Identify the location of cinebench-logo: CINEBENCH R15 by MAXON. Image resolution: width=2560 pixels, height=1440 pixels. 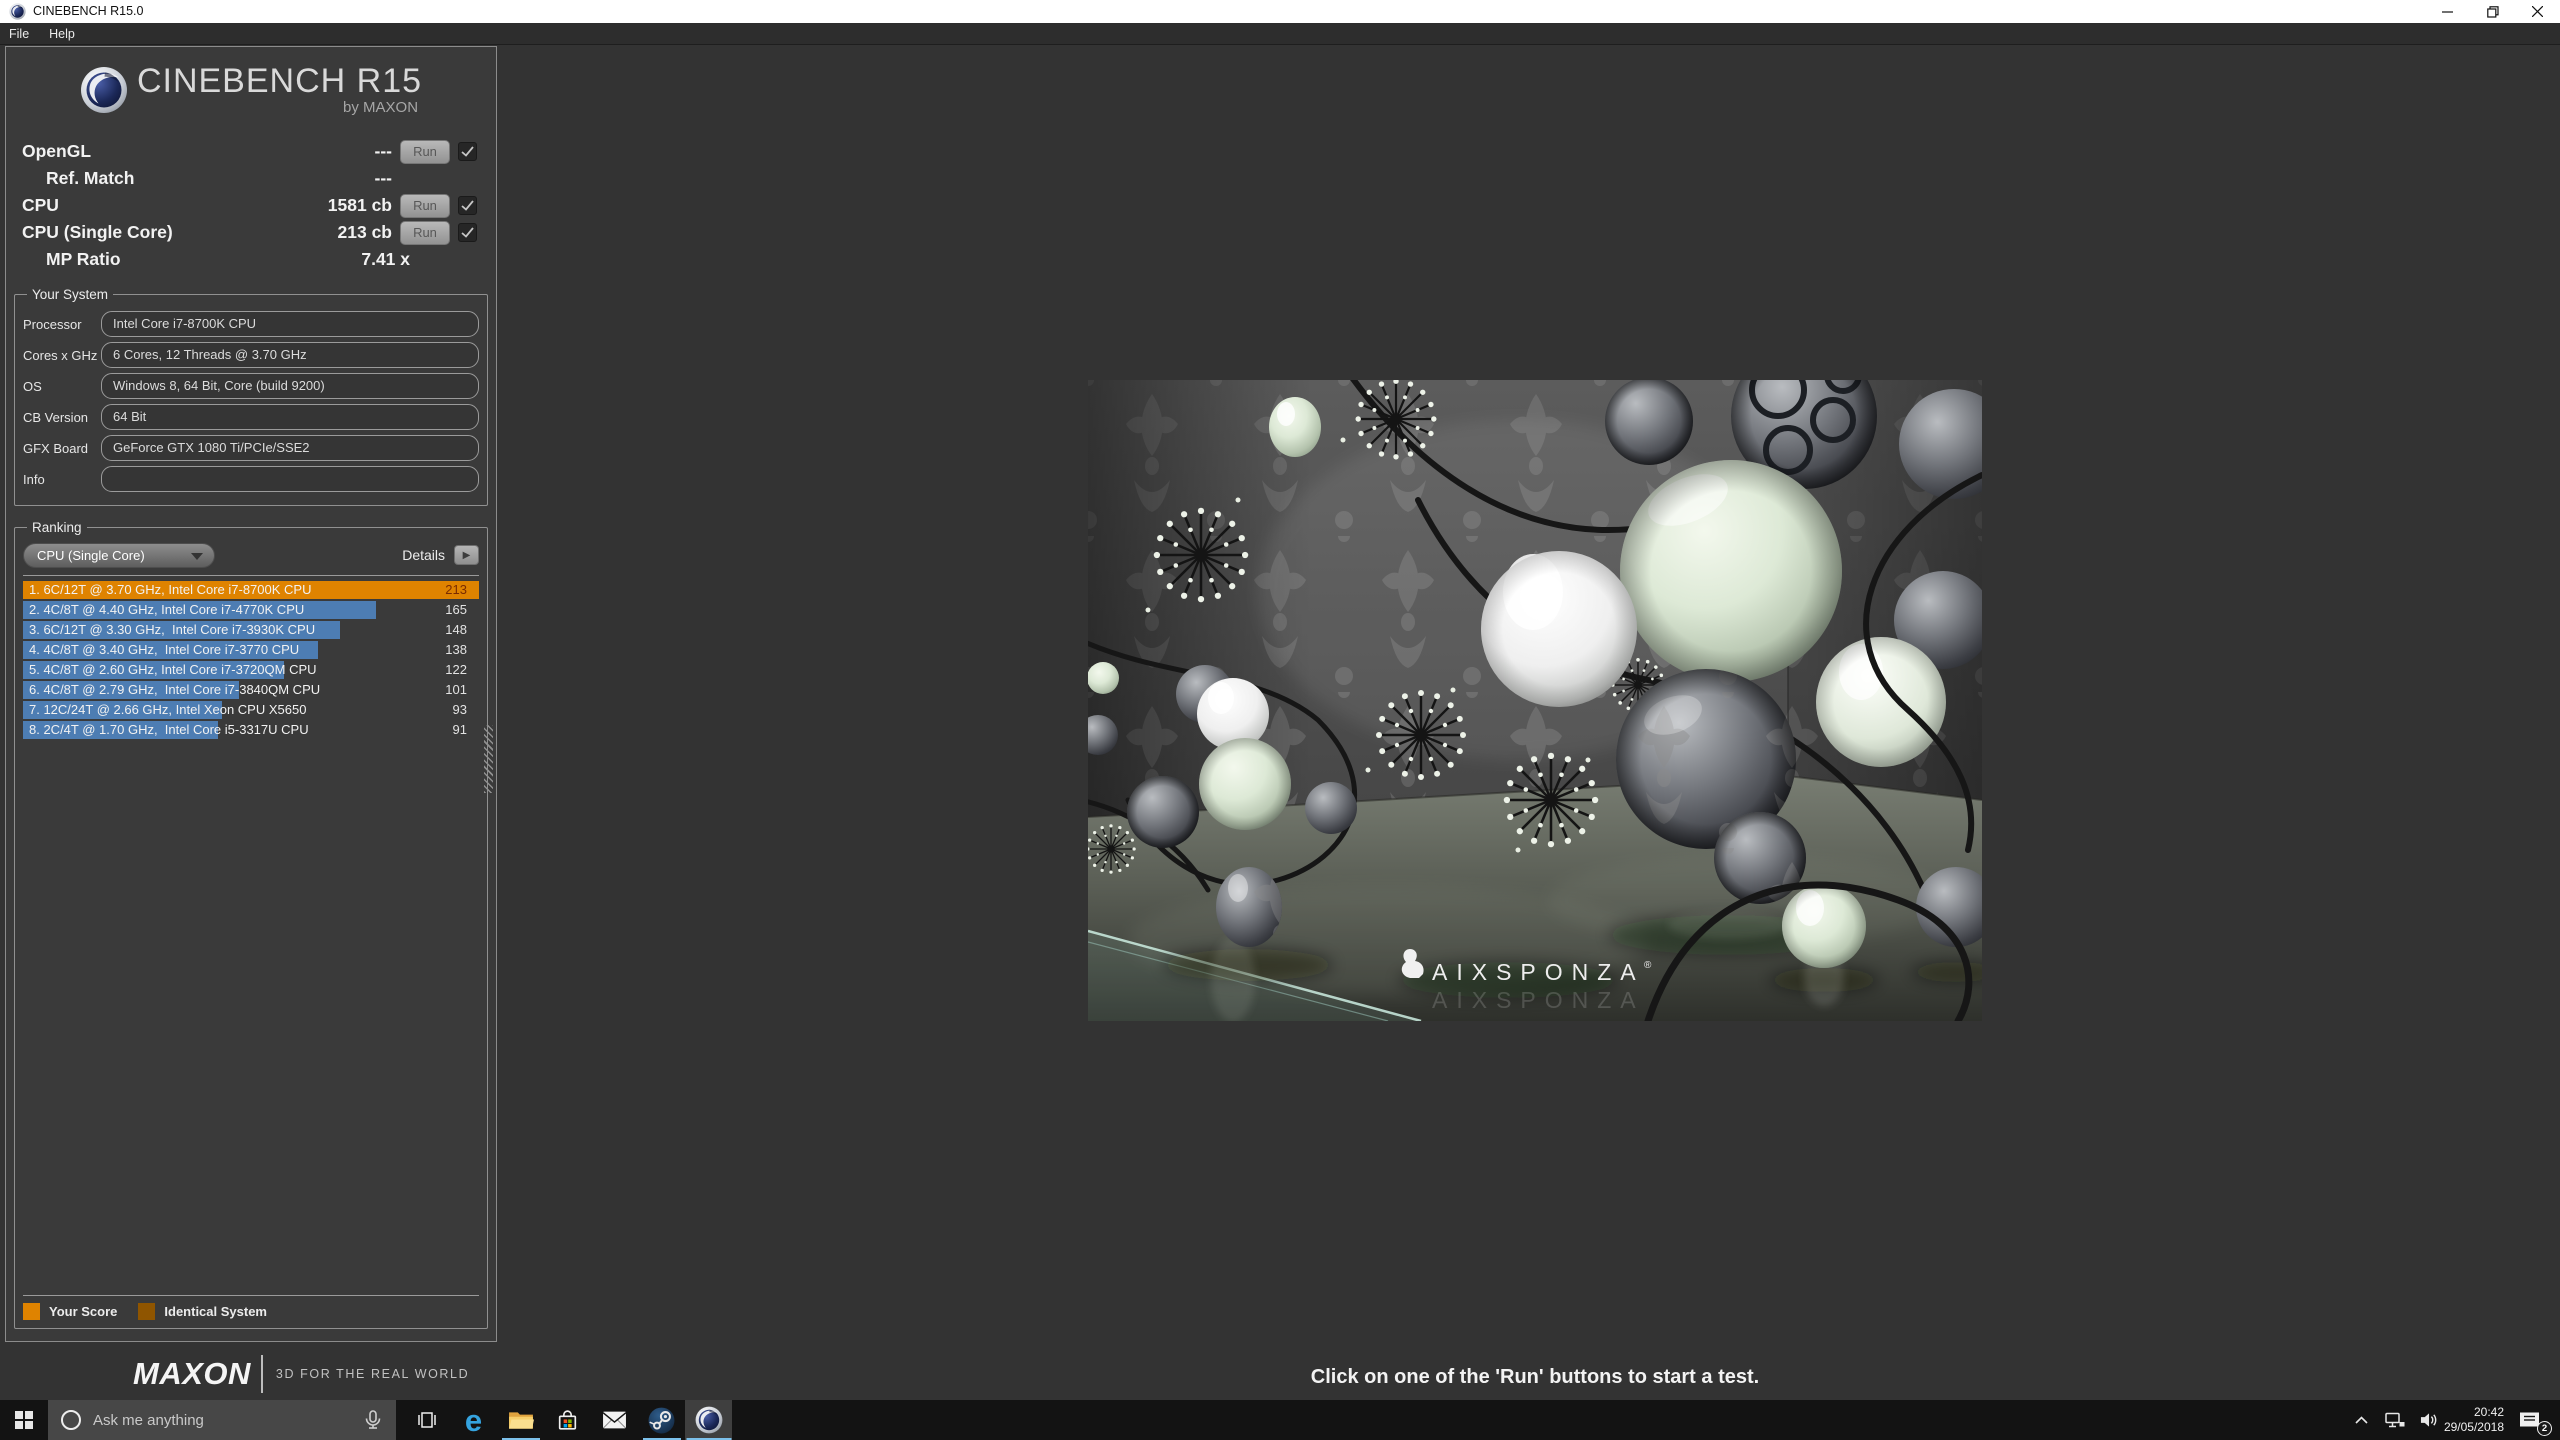
(251, 86).